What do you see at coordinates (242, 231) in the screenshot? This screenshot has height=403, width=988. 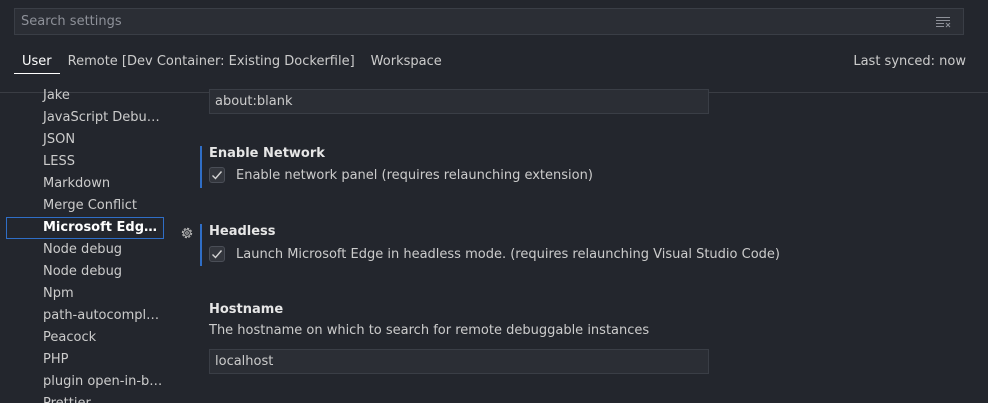 I see `setting-title-headless: Headless` at bounding box center [242, 231].